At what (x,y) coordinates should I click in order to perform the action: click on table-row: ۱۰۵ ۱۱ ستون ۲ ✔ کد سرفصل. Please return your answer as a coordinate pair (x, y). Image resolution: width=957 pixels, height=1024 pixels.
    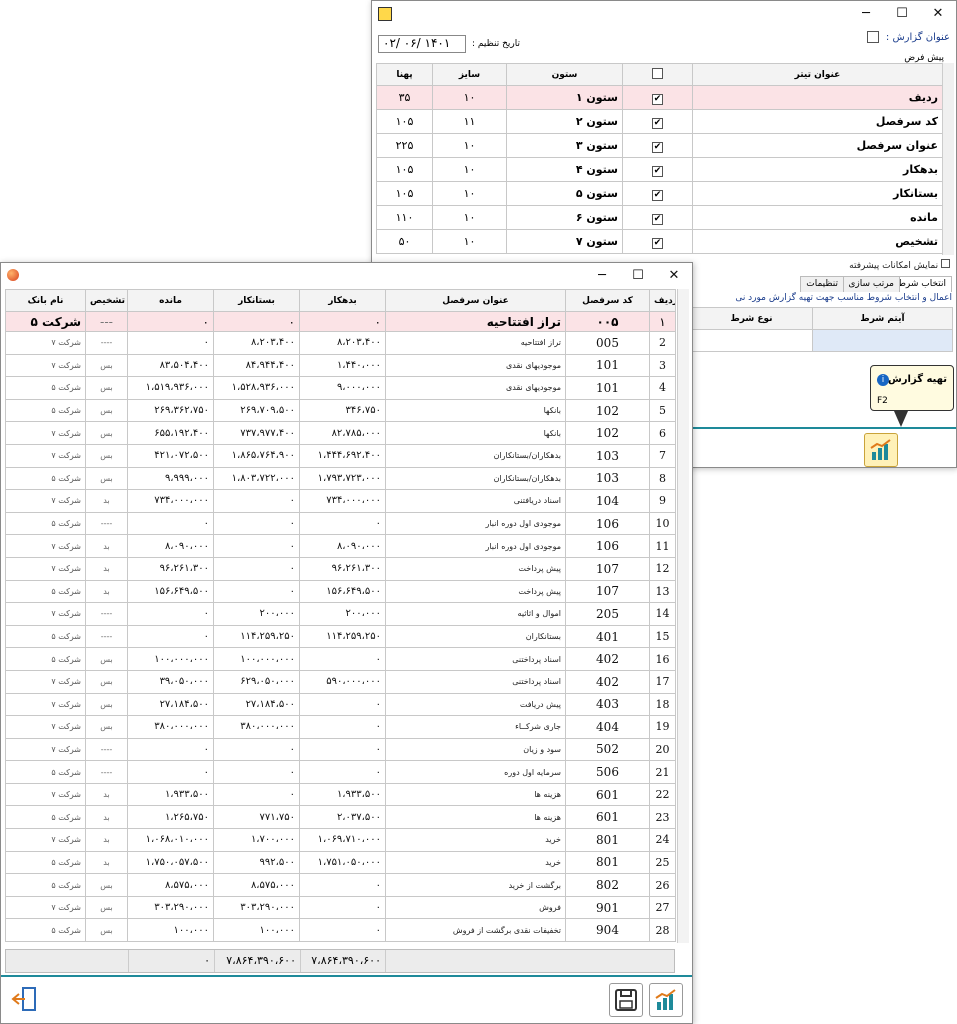
    Looking at the image, I should click on (659, 121).